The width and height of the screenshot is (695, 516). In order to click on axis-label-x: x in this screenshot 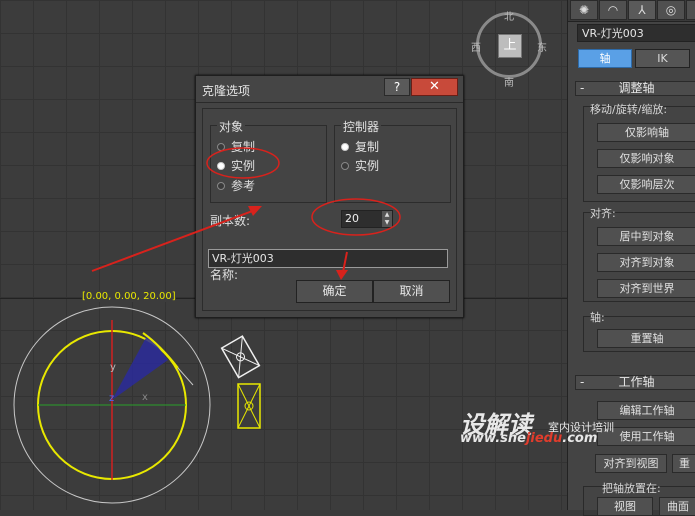, I will do `click(145, 397)`.